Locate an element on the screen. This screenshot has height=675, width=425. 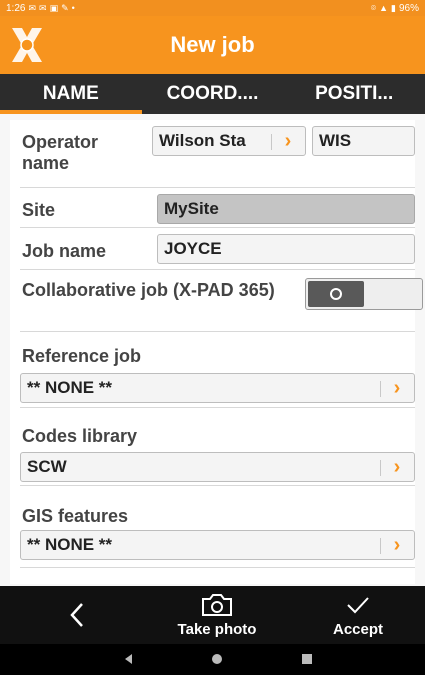
edit-icon: ✎ is located at coordinates (65, 8).